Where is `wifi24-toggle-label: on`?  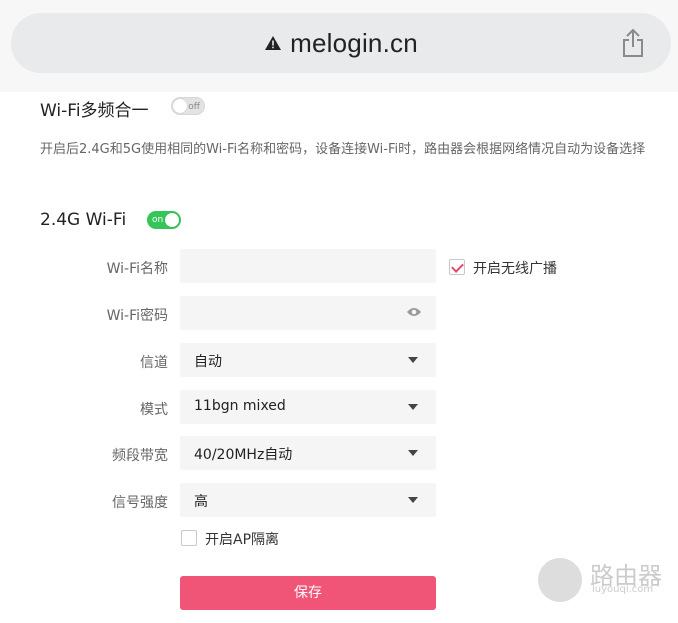 wifi24-toggle-label: on is located at coordinates (158, 220).